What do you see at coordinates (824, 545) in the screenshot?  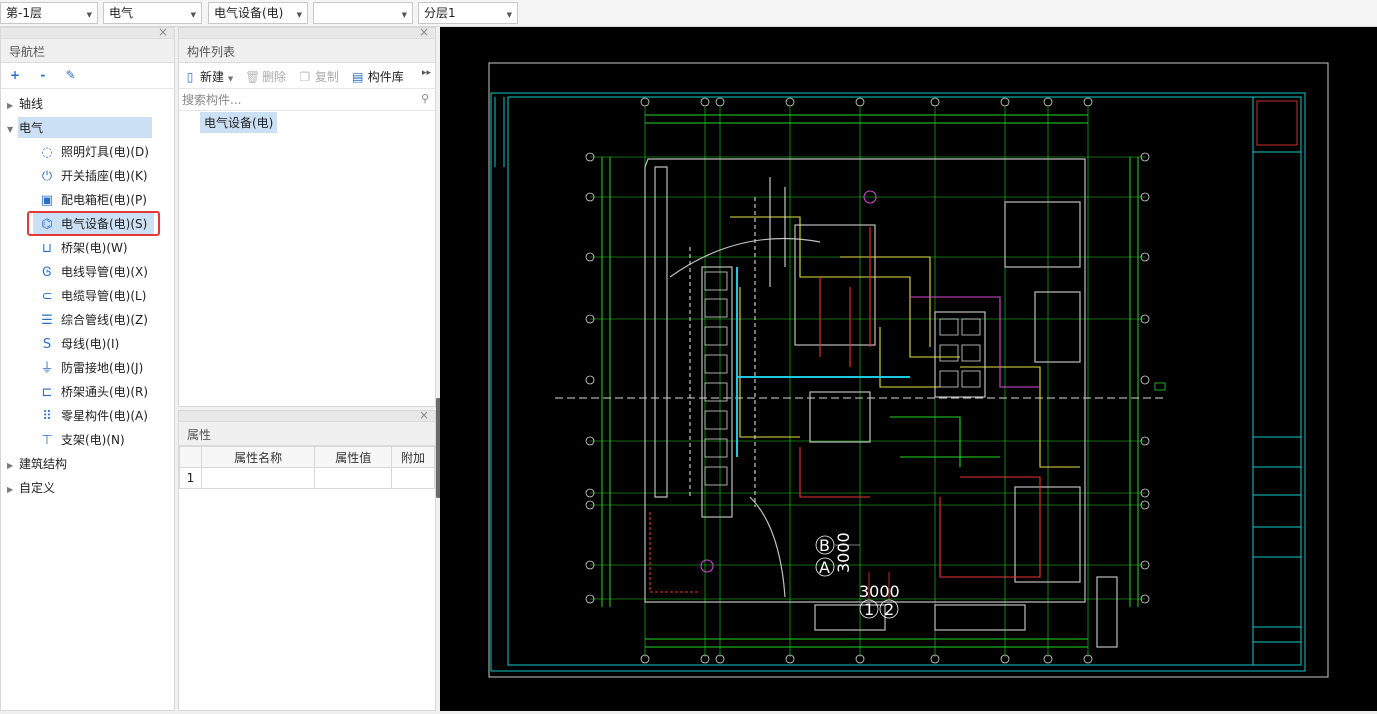 I see `axis-label-b: B` at bounding box center [824, 545].